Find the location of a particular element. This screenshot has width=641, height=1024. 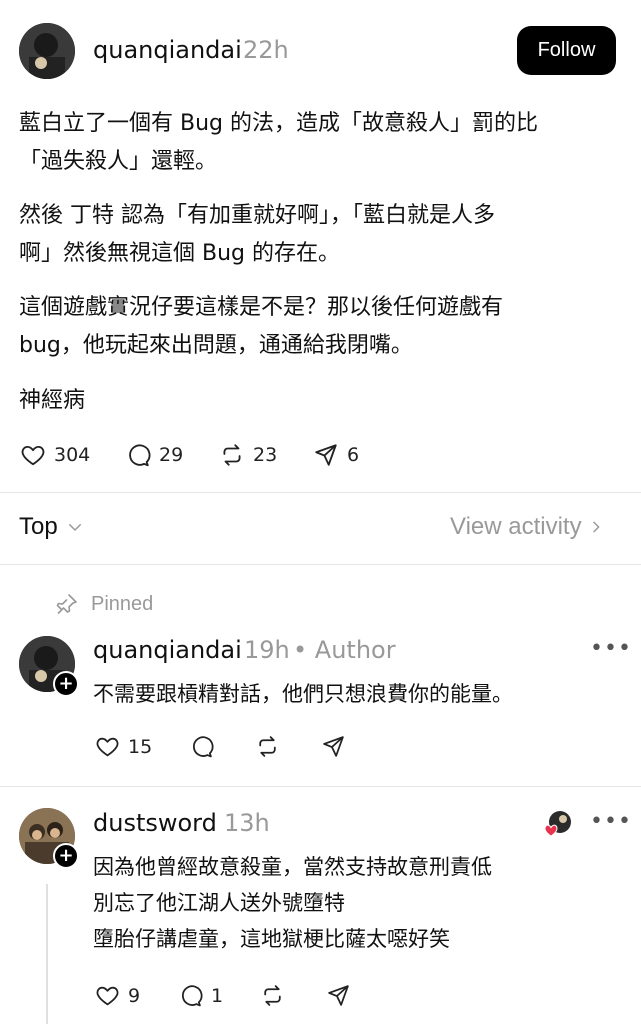

comment-username: quanqiandai is located at coordinates (167, 650).